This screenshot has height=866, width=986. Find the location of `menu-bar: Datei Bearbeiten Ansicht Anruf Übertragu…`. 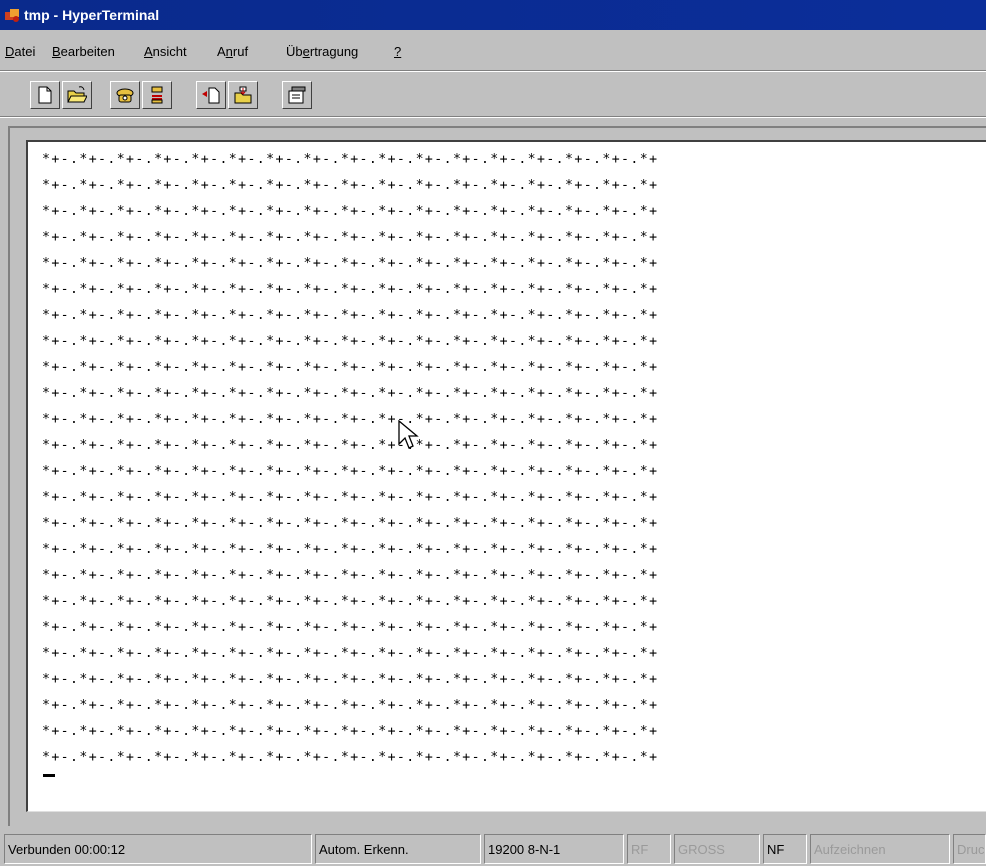

menu-bar: Datei Bearbeiten Ansicht Anruf Übertragu… is located at coordinates (493, 53).